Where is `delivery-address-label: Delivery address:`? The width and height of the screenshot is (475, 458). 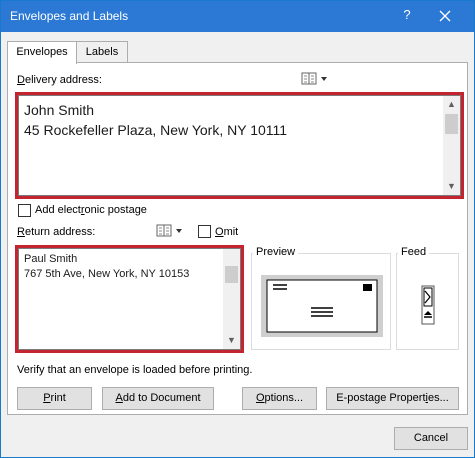
delivery-address-label: Delivery address: is located at coordinates (59, 80).